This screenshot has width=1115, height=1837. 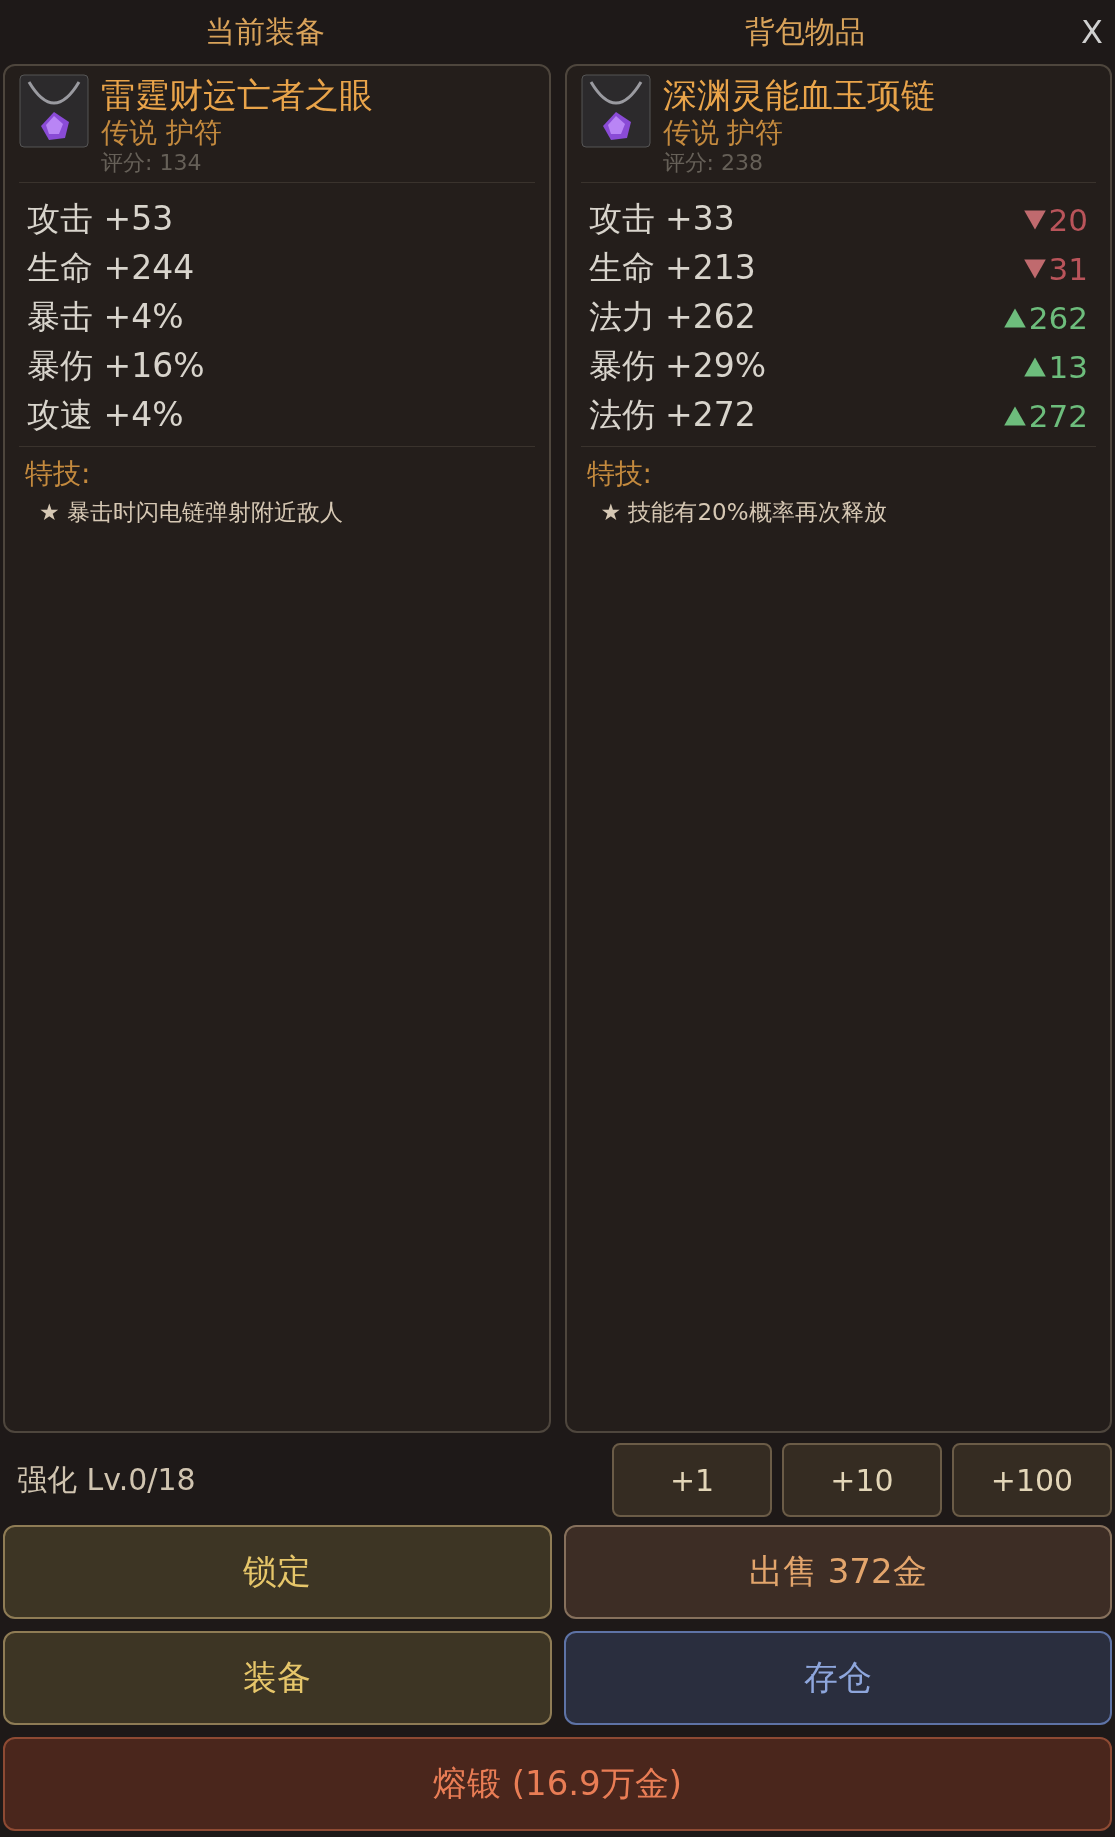 I want to click on stat-text: 攻速 +4%, so click(x=105, y=415).